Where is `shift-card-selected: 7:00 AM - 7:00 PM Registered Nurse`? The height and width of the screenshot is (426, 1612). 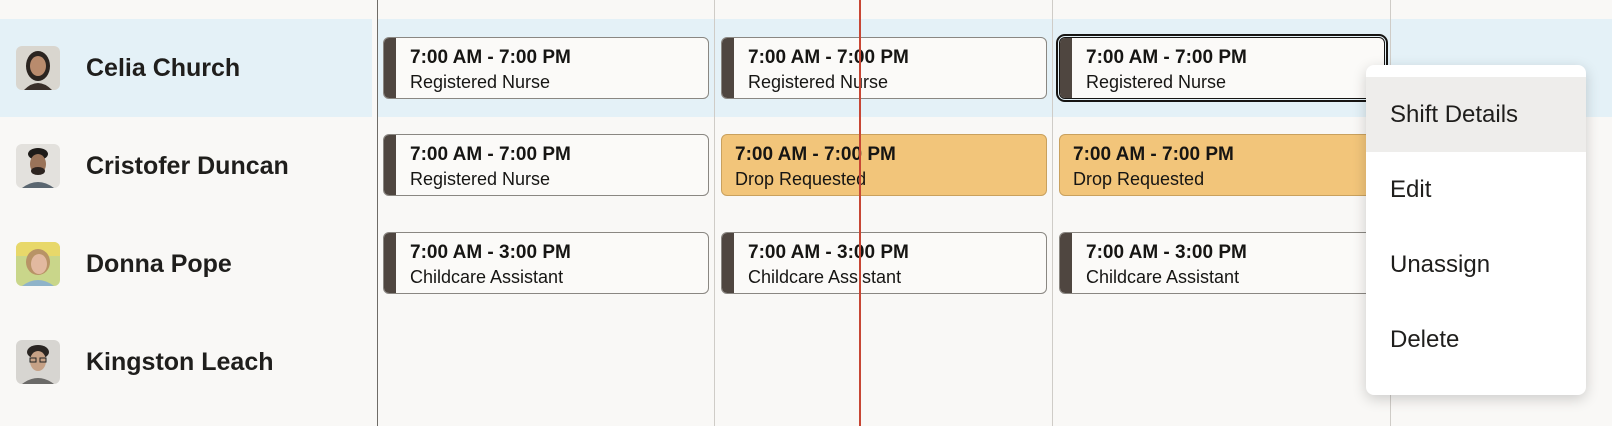 shift-card-selected: 7:00 AM - 7:00 PM Registered Nurse is located at coordinates (1222, 68).